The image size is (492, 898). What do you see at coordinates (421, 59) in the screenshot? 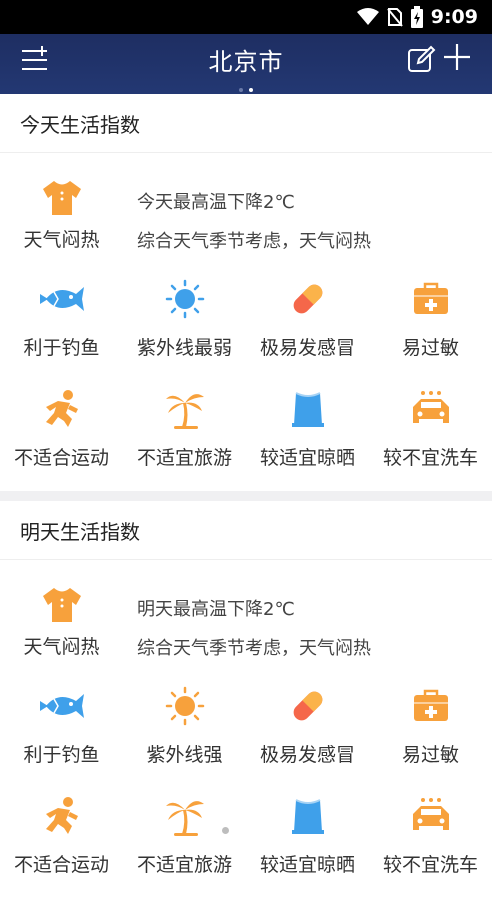
I see `edit-icon` at bounding box center [421, 59].